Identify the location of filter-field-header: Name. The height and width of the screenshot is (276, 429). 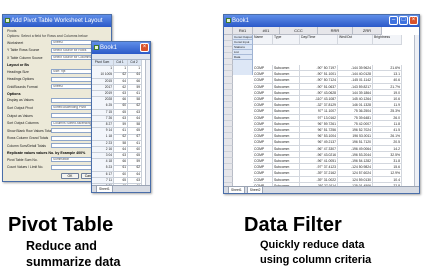
(263, 40).